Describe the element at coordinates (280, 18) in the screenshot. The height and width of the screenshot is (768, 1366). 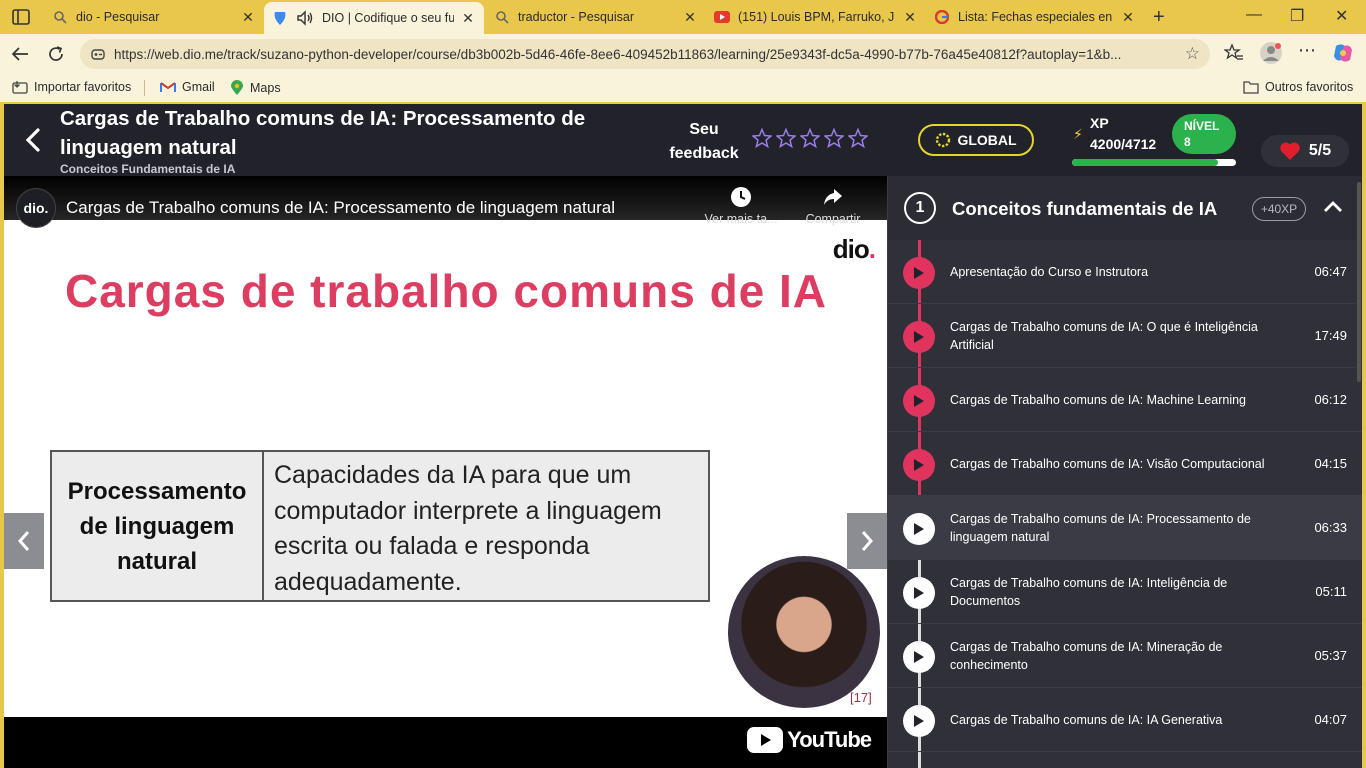
I see `dio-icon` at that location.